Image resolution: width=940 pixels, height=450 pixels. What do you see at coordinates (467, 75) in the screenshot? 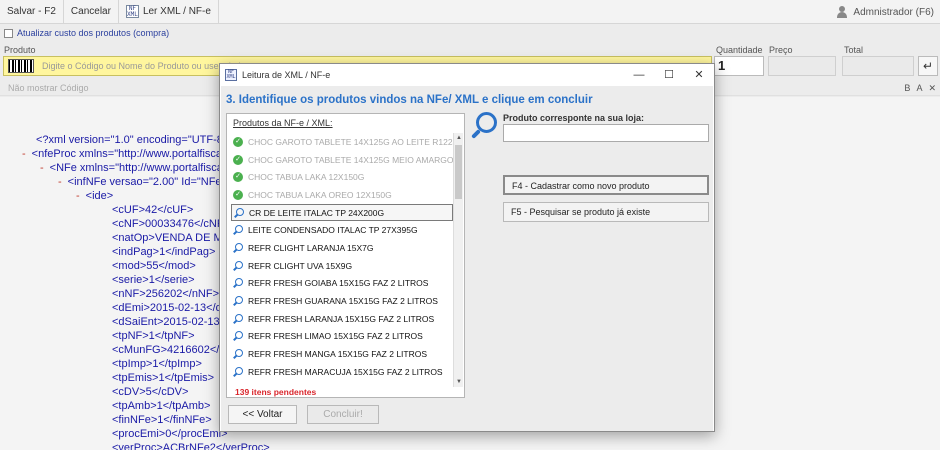
I see `dialog-titlebar: NF XML Leitura de XML / NF-e — ☐ ✕` at bounding box center [467, 75].